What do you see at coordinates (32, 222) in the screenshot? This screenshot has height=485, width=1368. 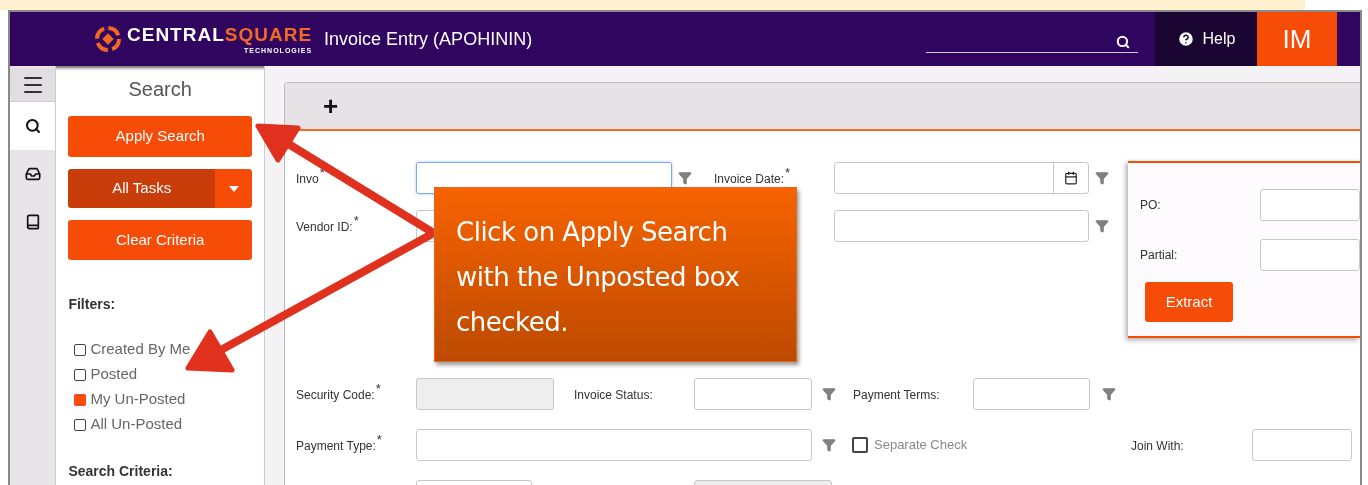 I see `book-icon` at bounding box center [32, 222].